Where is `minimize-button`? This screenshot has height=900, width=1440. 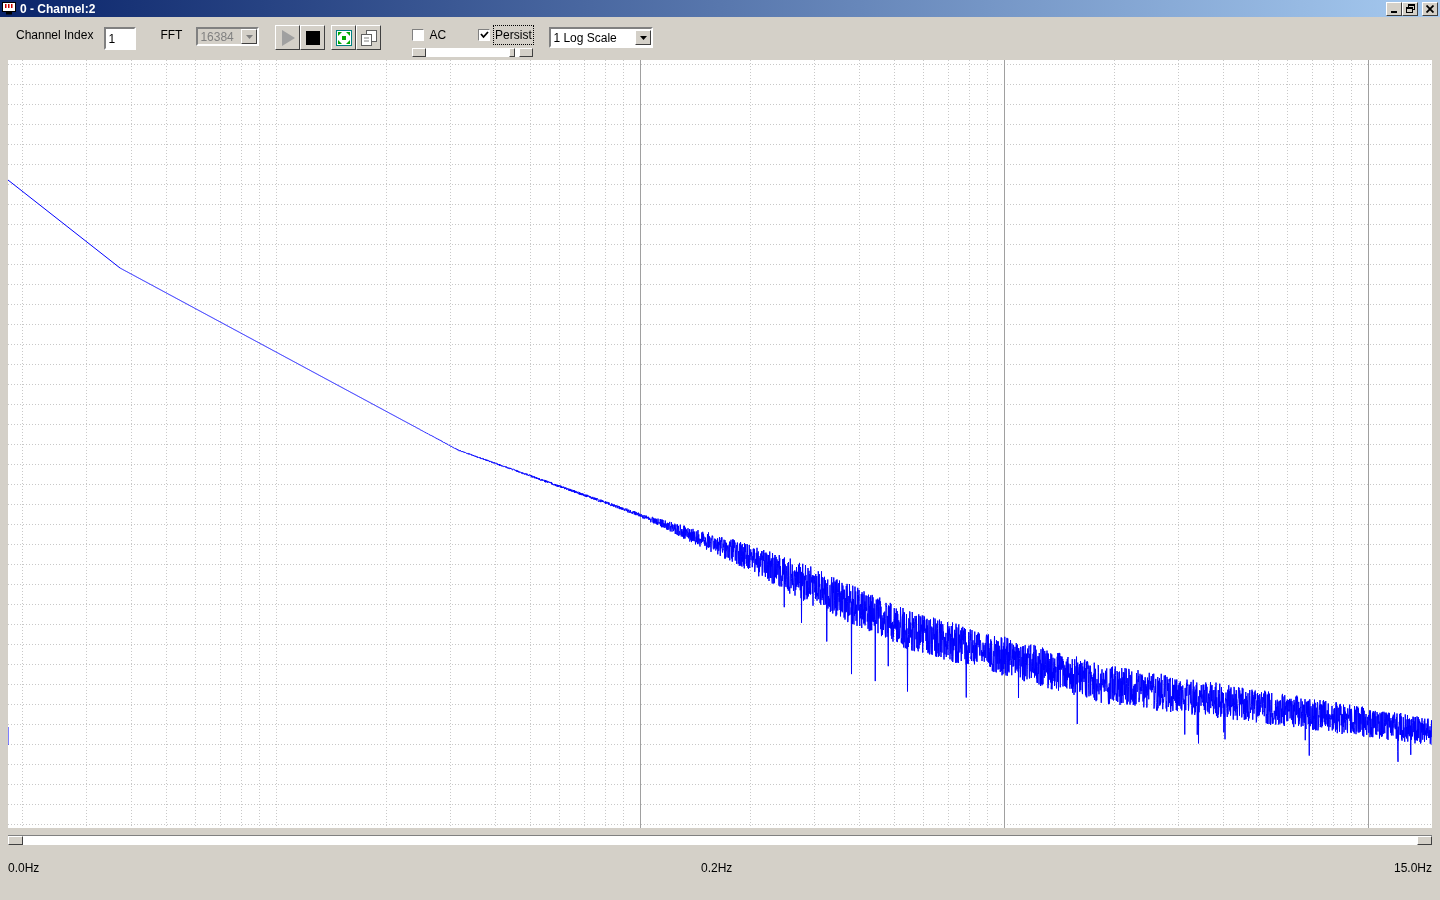
minimize-button is located at coordinates (1394, 8).